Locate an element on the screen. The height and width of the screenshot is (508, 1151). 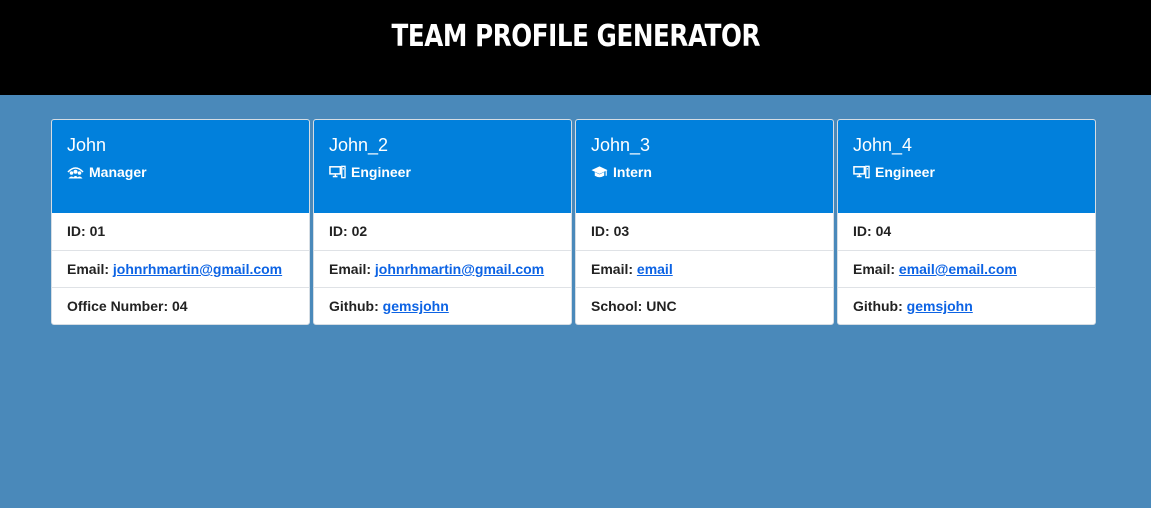
graduation-cap-icon is located at coordinates (599, 172).